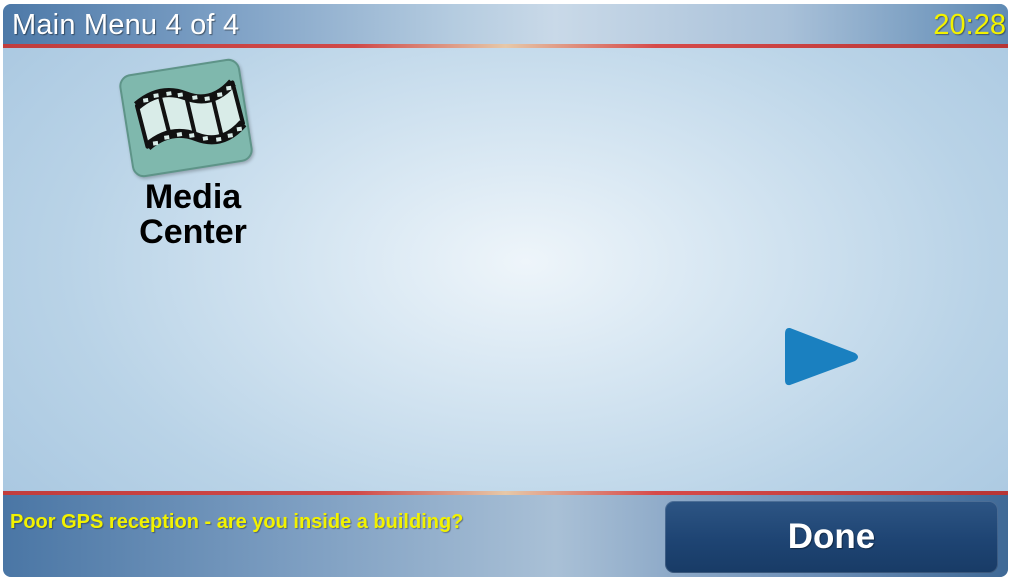 This screenshot has height=582, width=1012. I want to click on header-bar: Main Menu 4 of 4 20:28, so click(505, 24).